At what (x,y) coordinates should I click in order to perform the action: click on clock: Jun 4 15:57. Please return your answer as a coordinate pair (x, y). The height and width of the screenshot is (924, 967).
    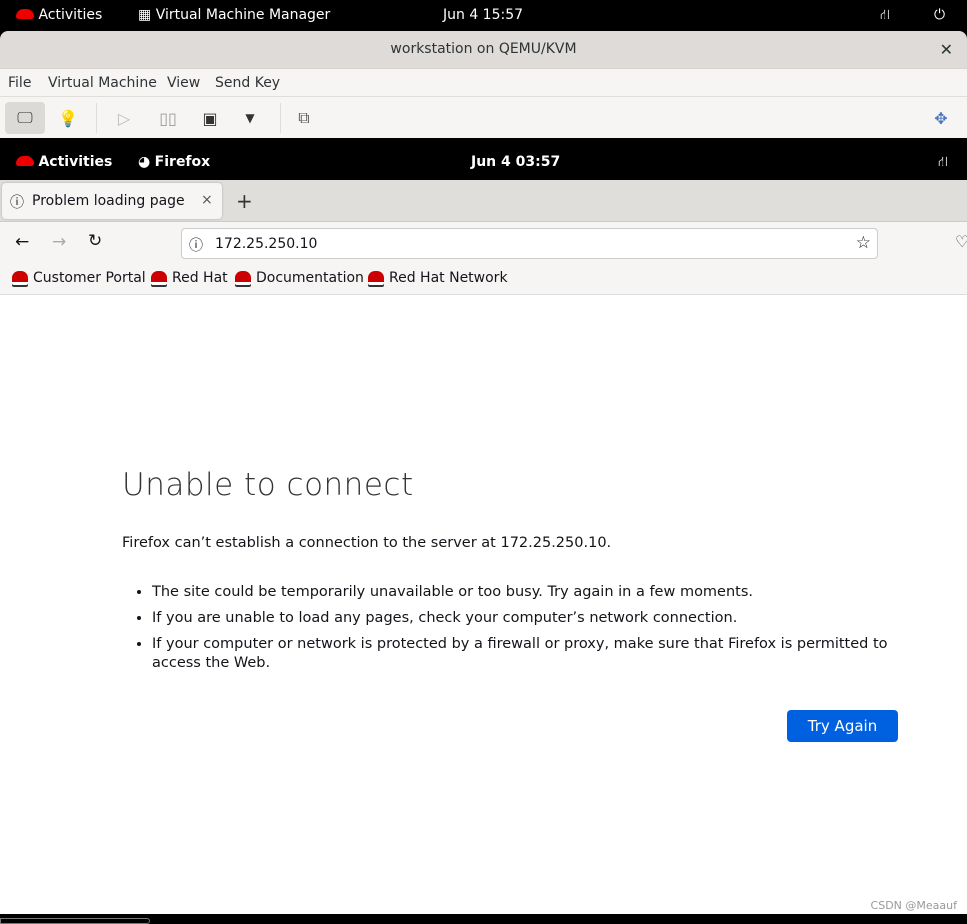
    Looking at the image, I should click on (483, 15).